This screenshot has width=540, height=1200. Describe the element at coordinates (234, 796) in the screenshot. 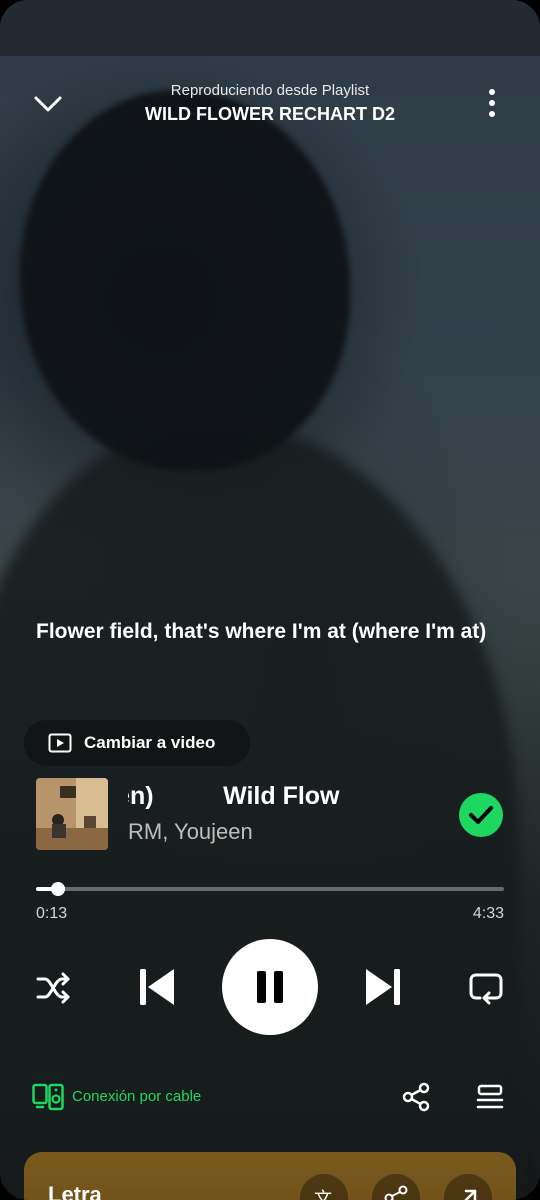

I see `track-title-text: ujeen) Wild Flow` at that location.